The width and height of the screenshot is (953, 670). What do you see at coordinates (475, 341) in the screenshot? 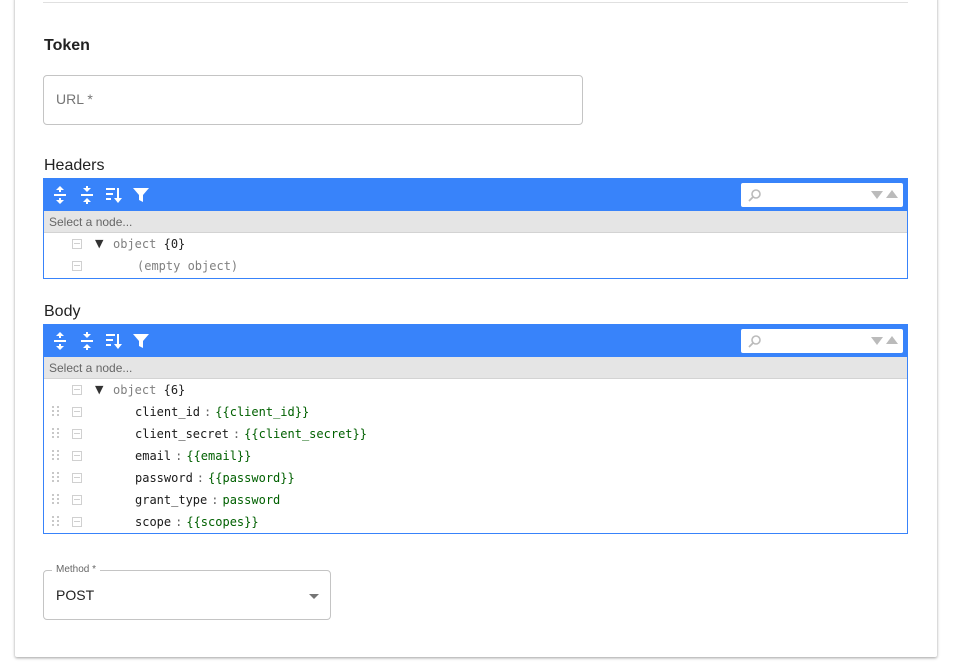
I see `body-editor-menu` at bounding box center [475, 341].